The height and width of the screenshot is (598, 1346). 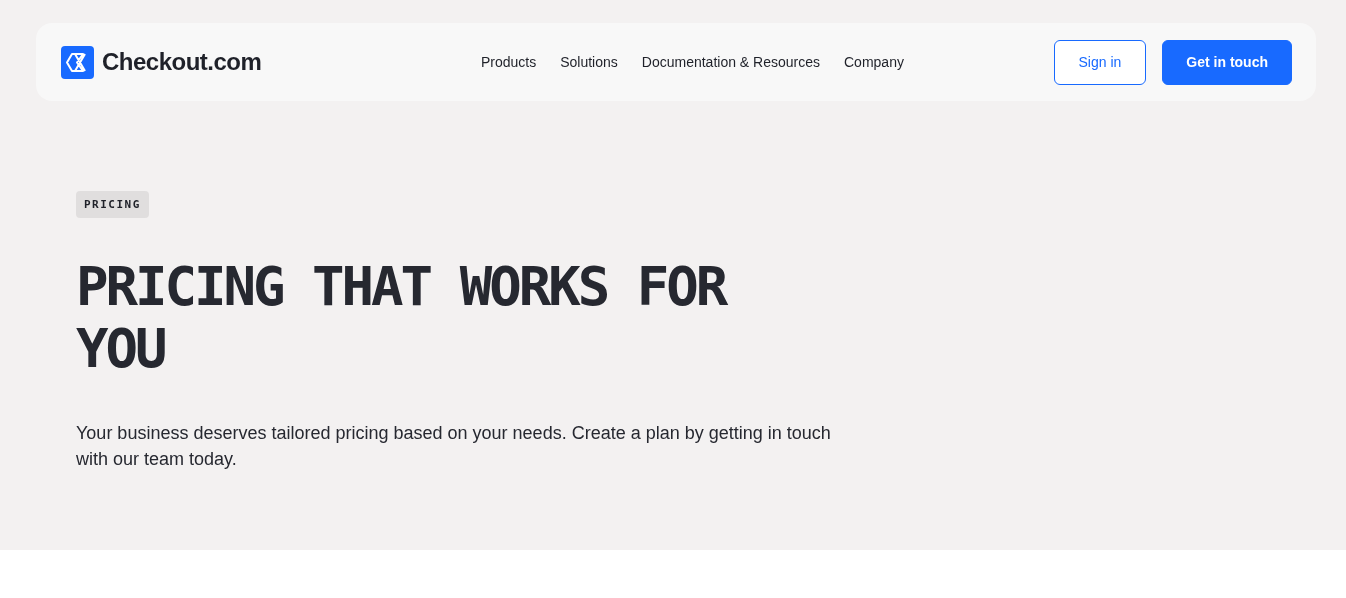 I want to click on sign-in-button: Sign in, so click(x=1100, y=62).